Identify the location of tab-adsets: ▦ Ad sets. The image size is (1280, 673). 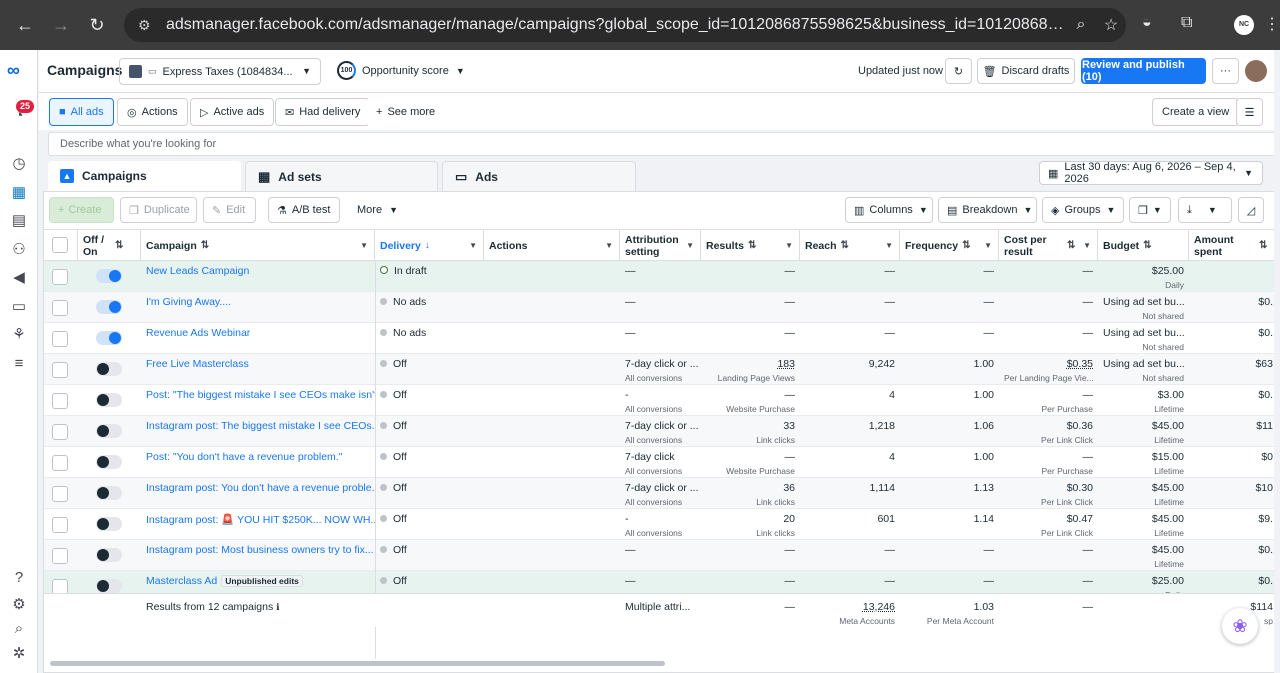
(341, 176).